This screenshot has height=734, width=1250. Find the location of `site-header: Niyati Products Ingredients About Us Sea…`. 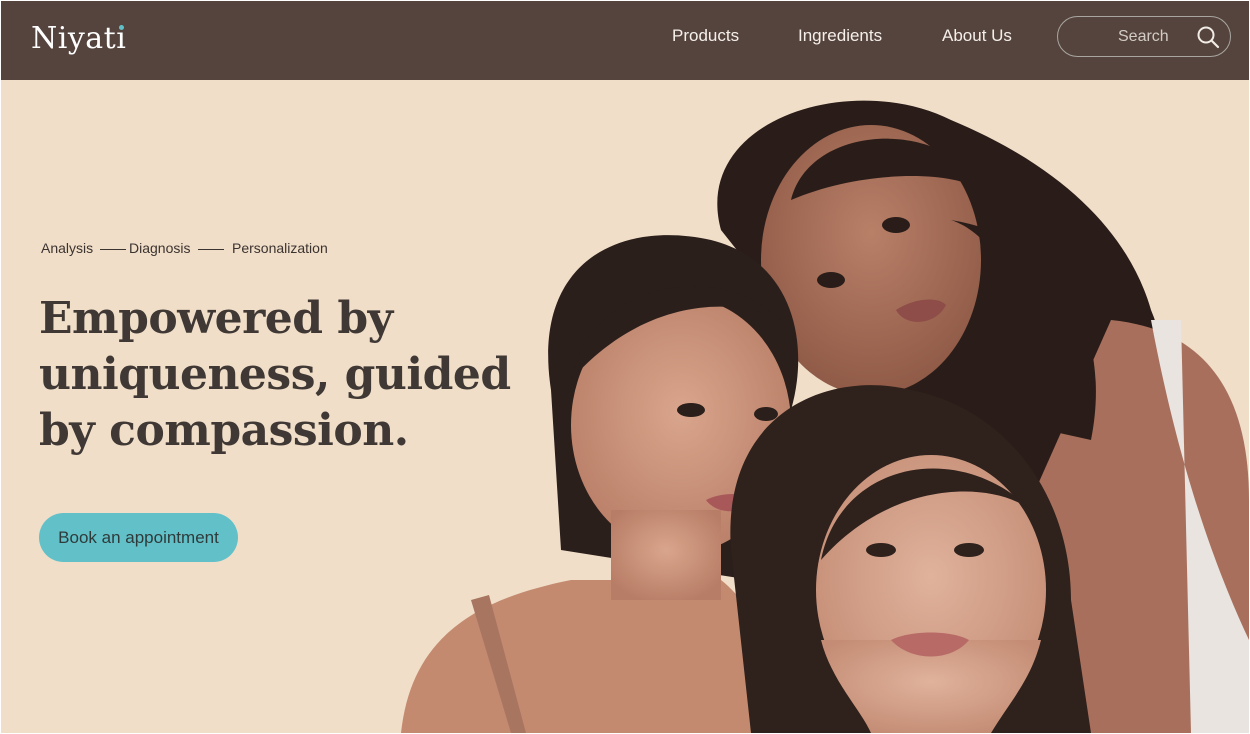

site-header: Niyati Products Ingredients About Us Sea… is located at coordinates (625, 40).